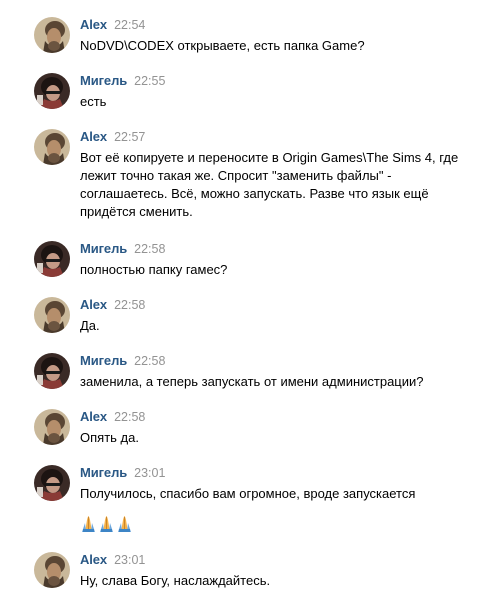  Describe the element at coordinates (246, 93) in the screenshot. I see `message: Мигель 22:55 есть` at that location.